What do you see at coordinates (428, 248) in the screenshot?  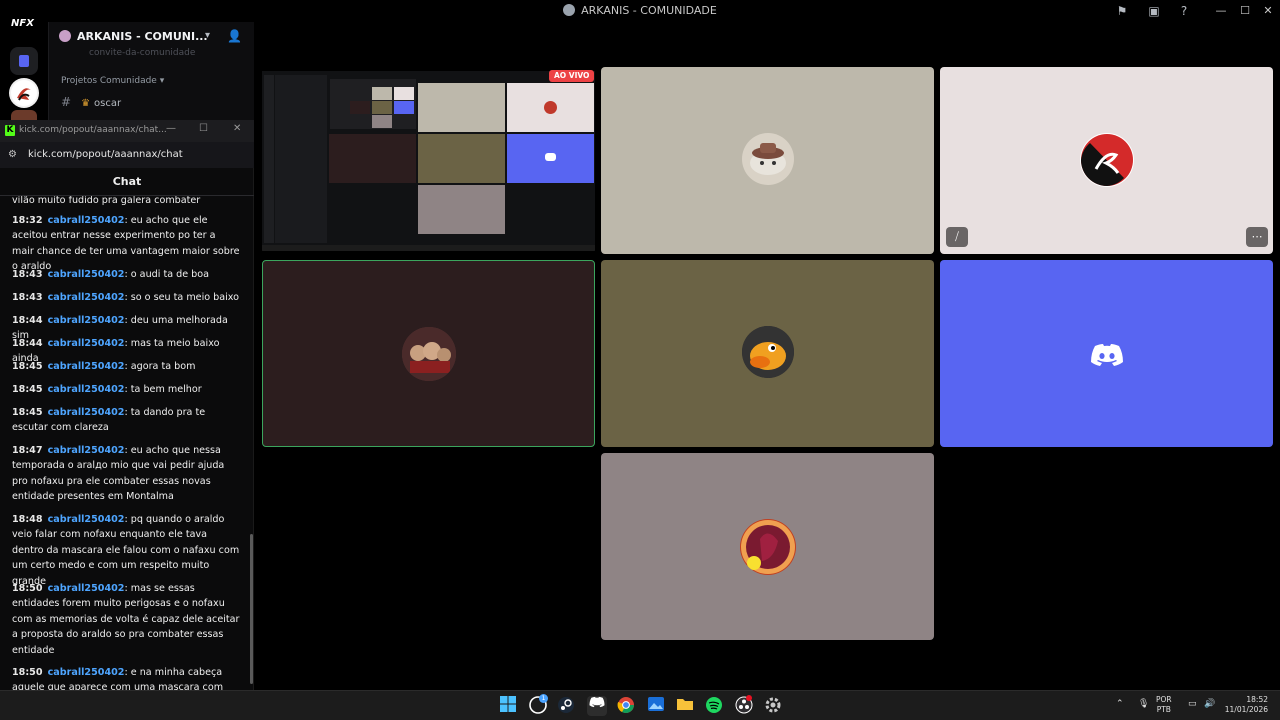 I see `preview-taskbar` at bounding box center [428, 248].